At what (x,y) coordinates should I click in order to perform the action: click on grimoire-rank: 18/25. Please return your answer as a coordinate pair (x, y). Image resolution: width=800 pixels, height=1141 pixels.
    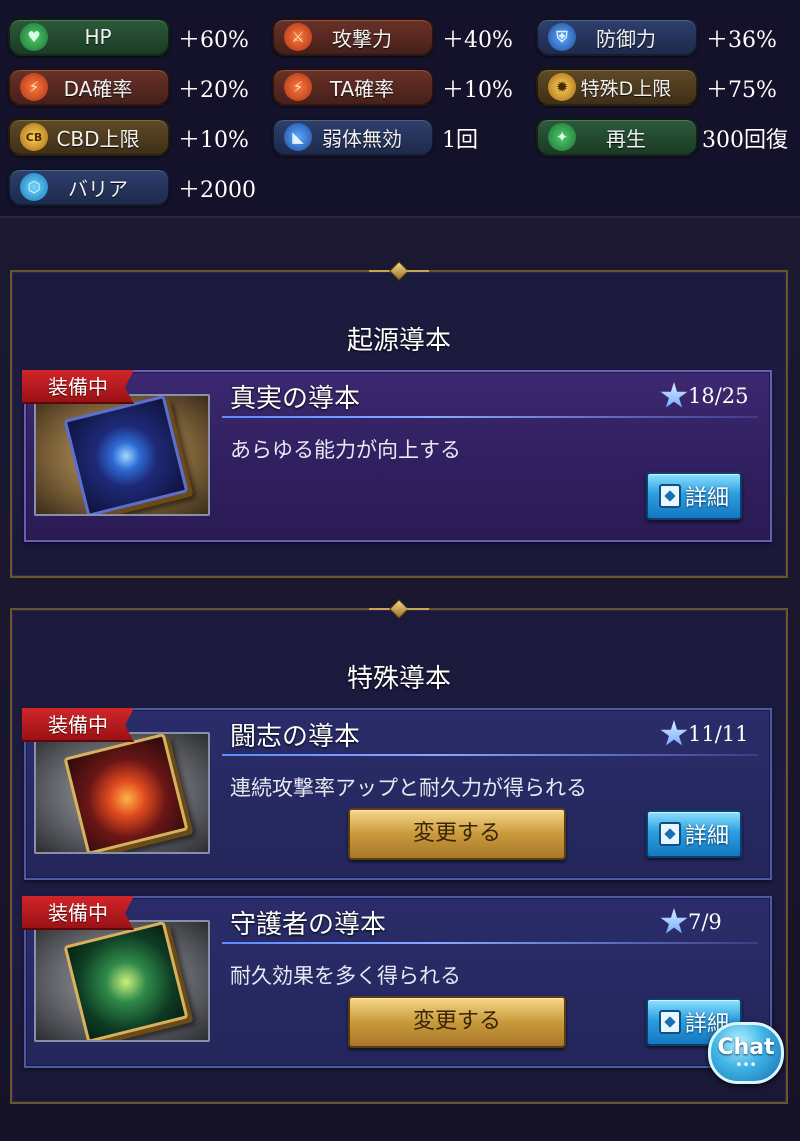
    Looking at the image, I should click on (718, 396).